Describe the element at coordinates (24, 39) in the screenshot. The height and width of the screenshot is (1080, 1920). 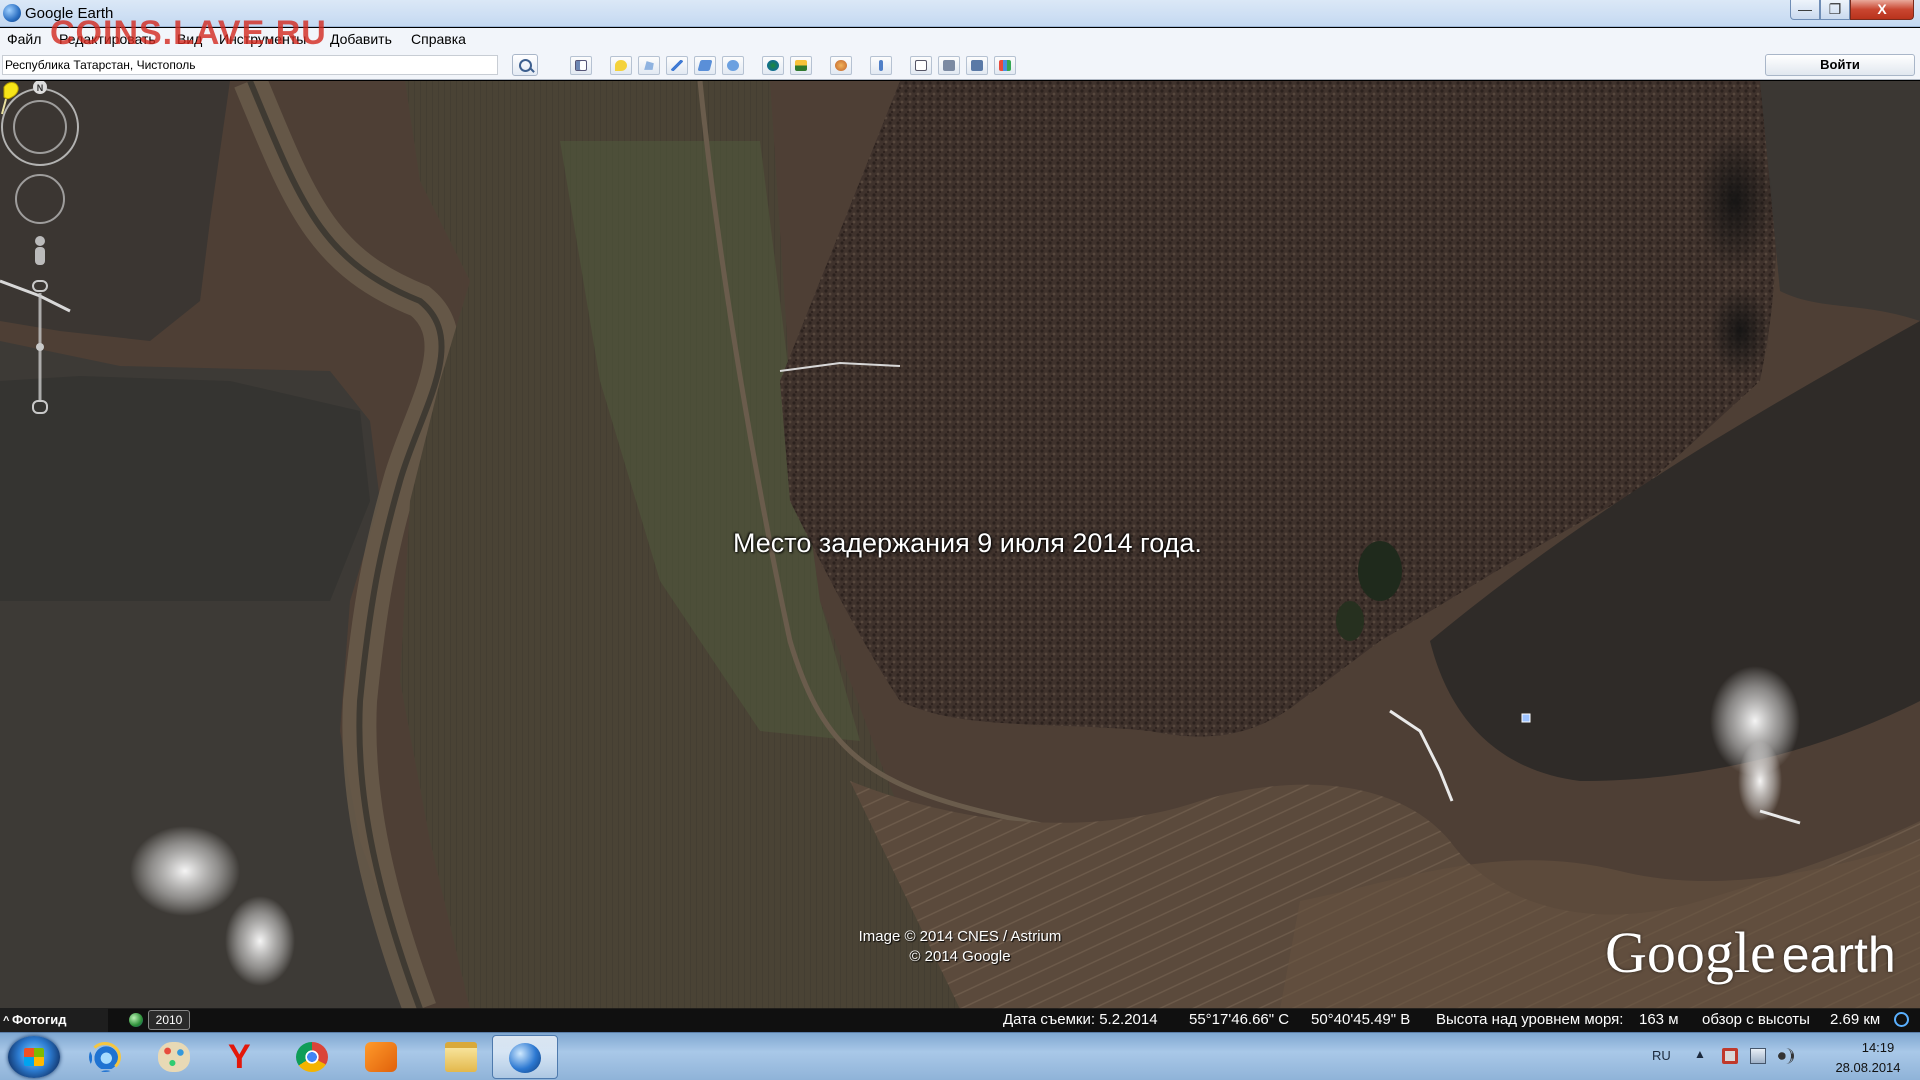
I see `menu-file: Файл` at that location.